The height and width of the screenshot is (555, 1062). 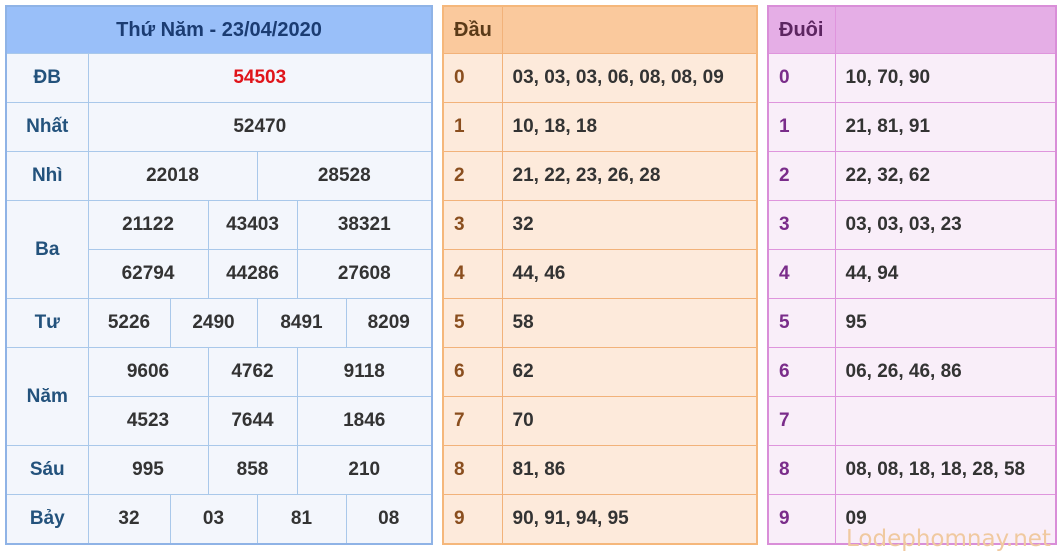 I want to click on label-nhi: Nhì, so click(x=47, y=176).